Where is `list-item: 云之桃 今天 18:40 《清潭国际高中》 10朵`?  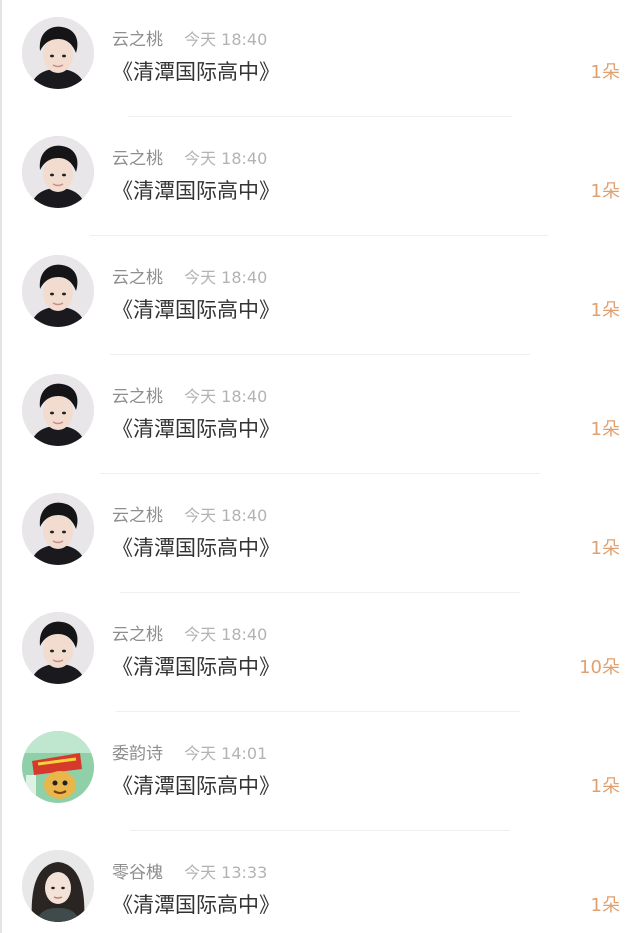
list-item: 云之桃 今天 18:40 《清潭国际高中》 10朵 is located at coordinates (320, 654).